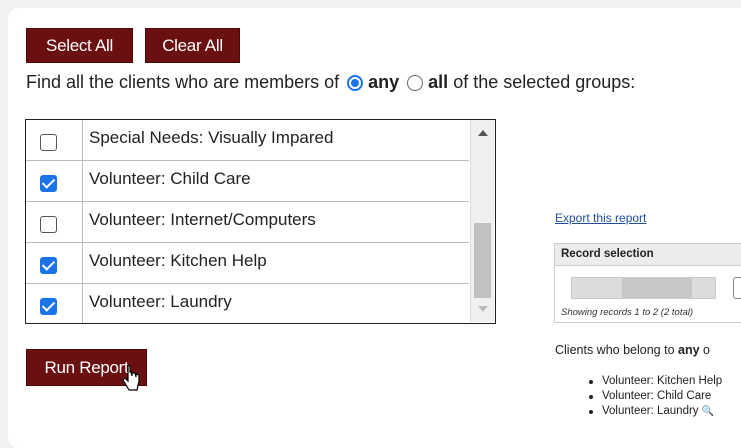  What do you see at coordinates (355, 82) in the screenshot?
I see `any-radio` at bounding box center [355, 82].